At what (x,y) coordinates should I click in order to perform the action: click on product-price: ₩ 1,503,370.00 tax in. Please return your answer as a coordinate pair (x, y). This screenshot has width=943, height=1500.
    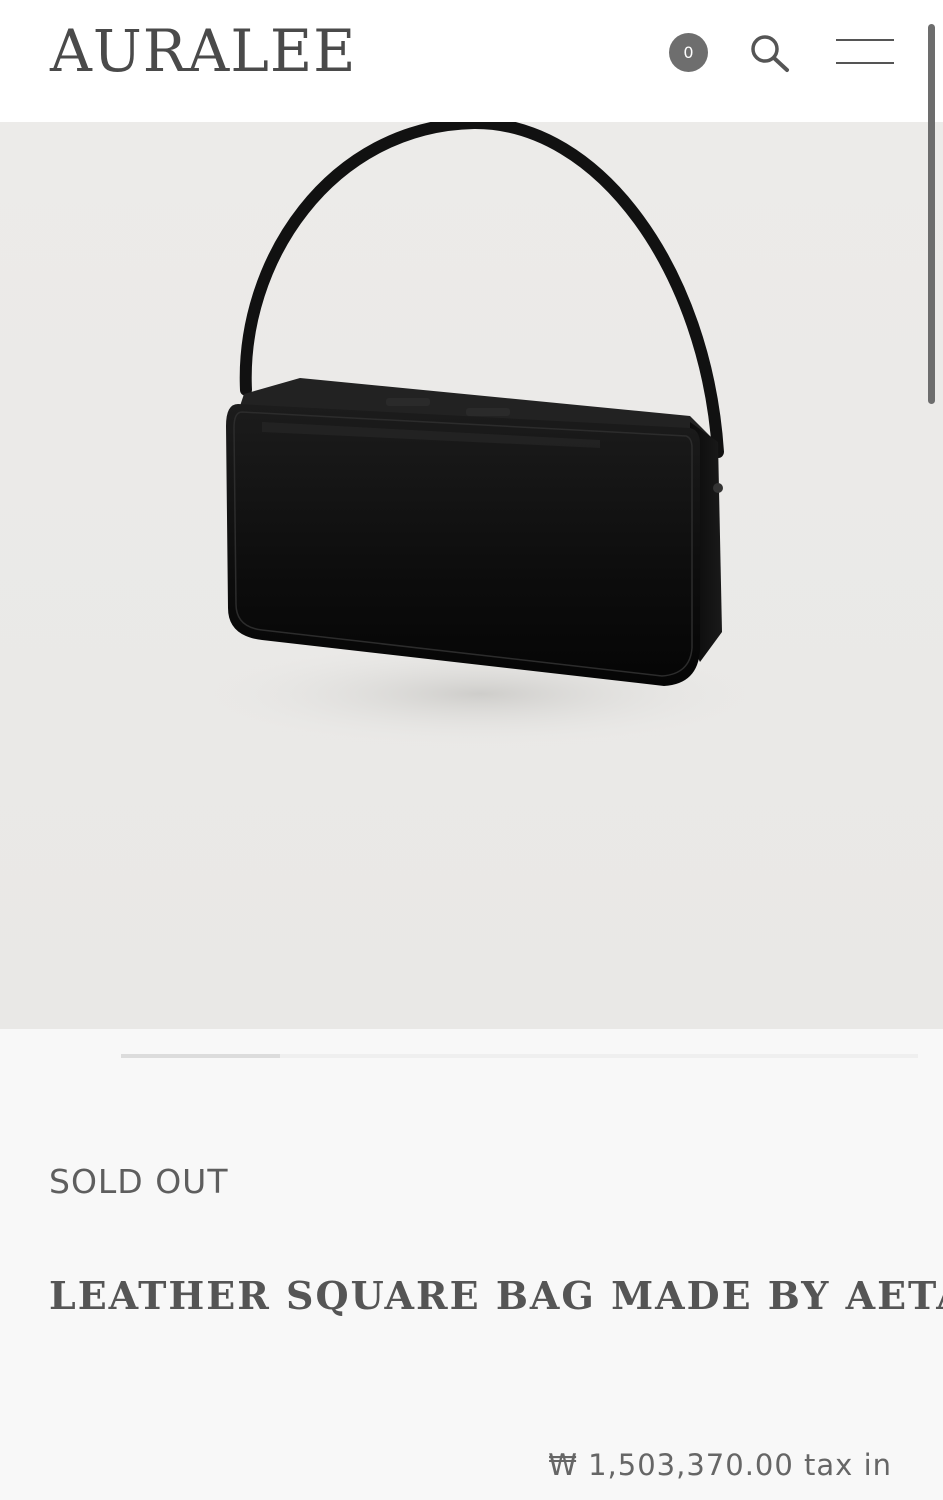
    Looking at the image, I should click on (720, 1465).